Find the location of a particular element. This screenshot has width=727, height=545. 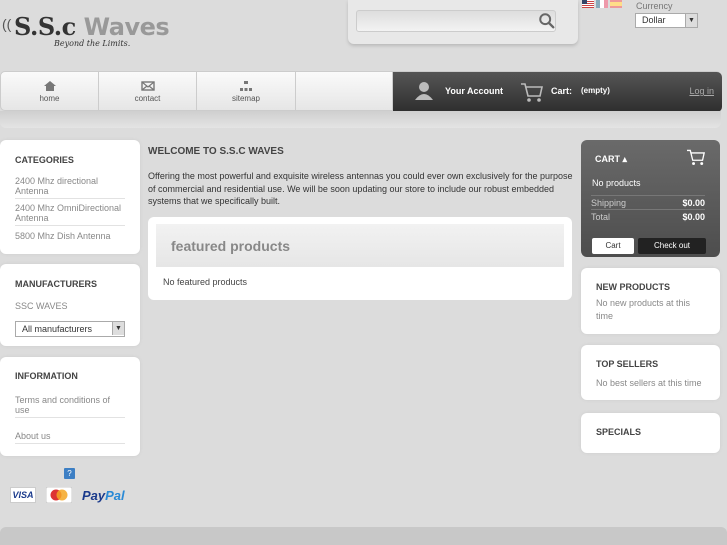

top-sellers-block: TOP SELLERS No best sellers at this time is located at coordinates (650, 372).